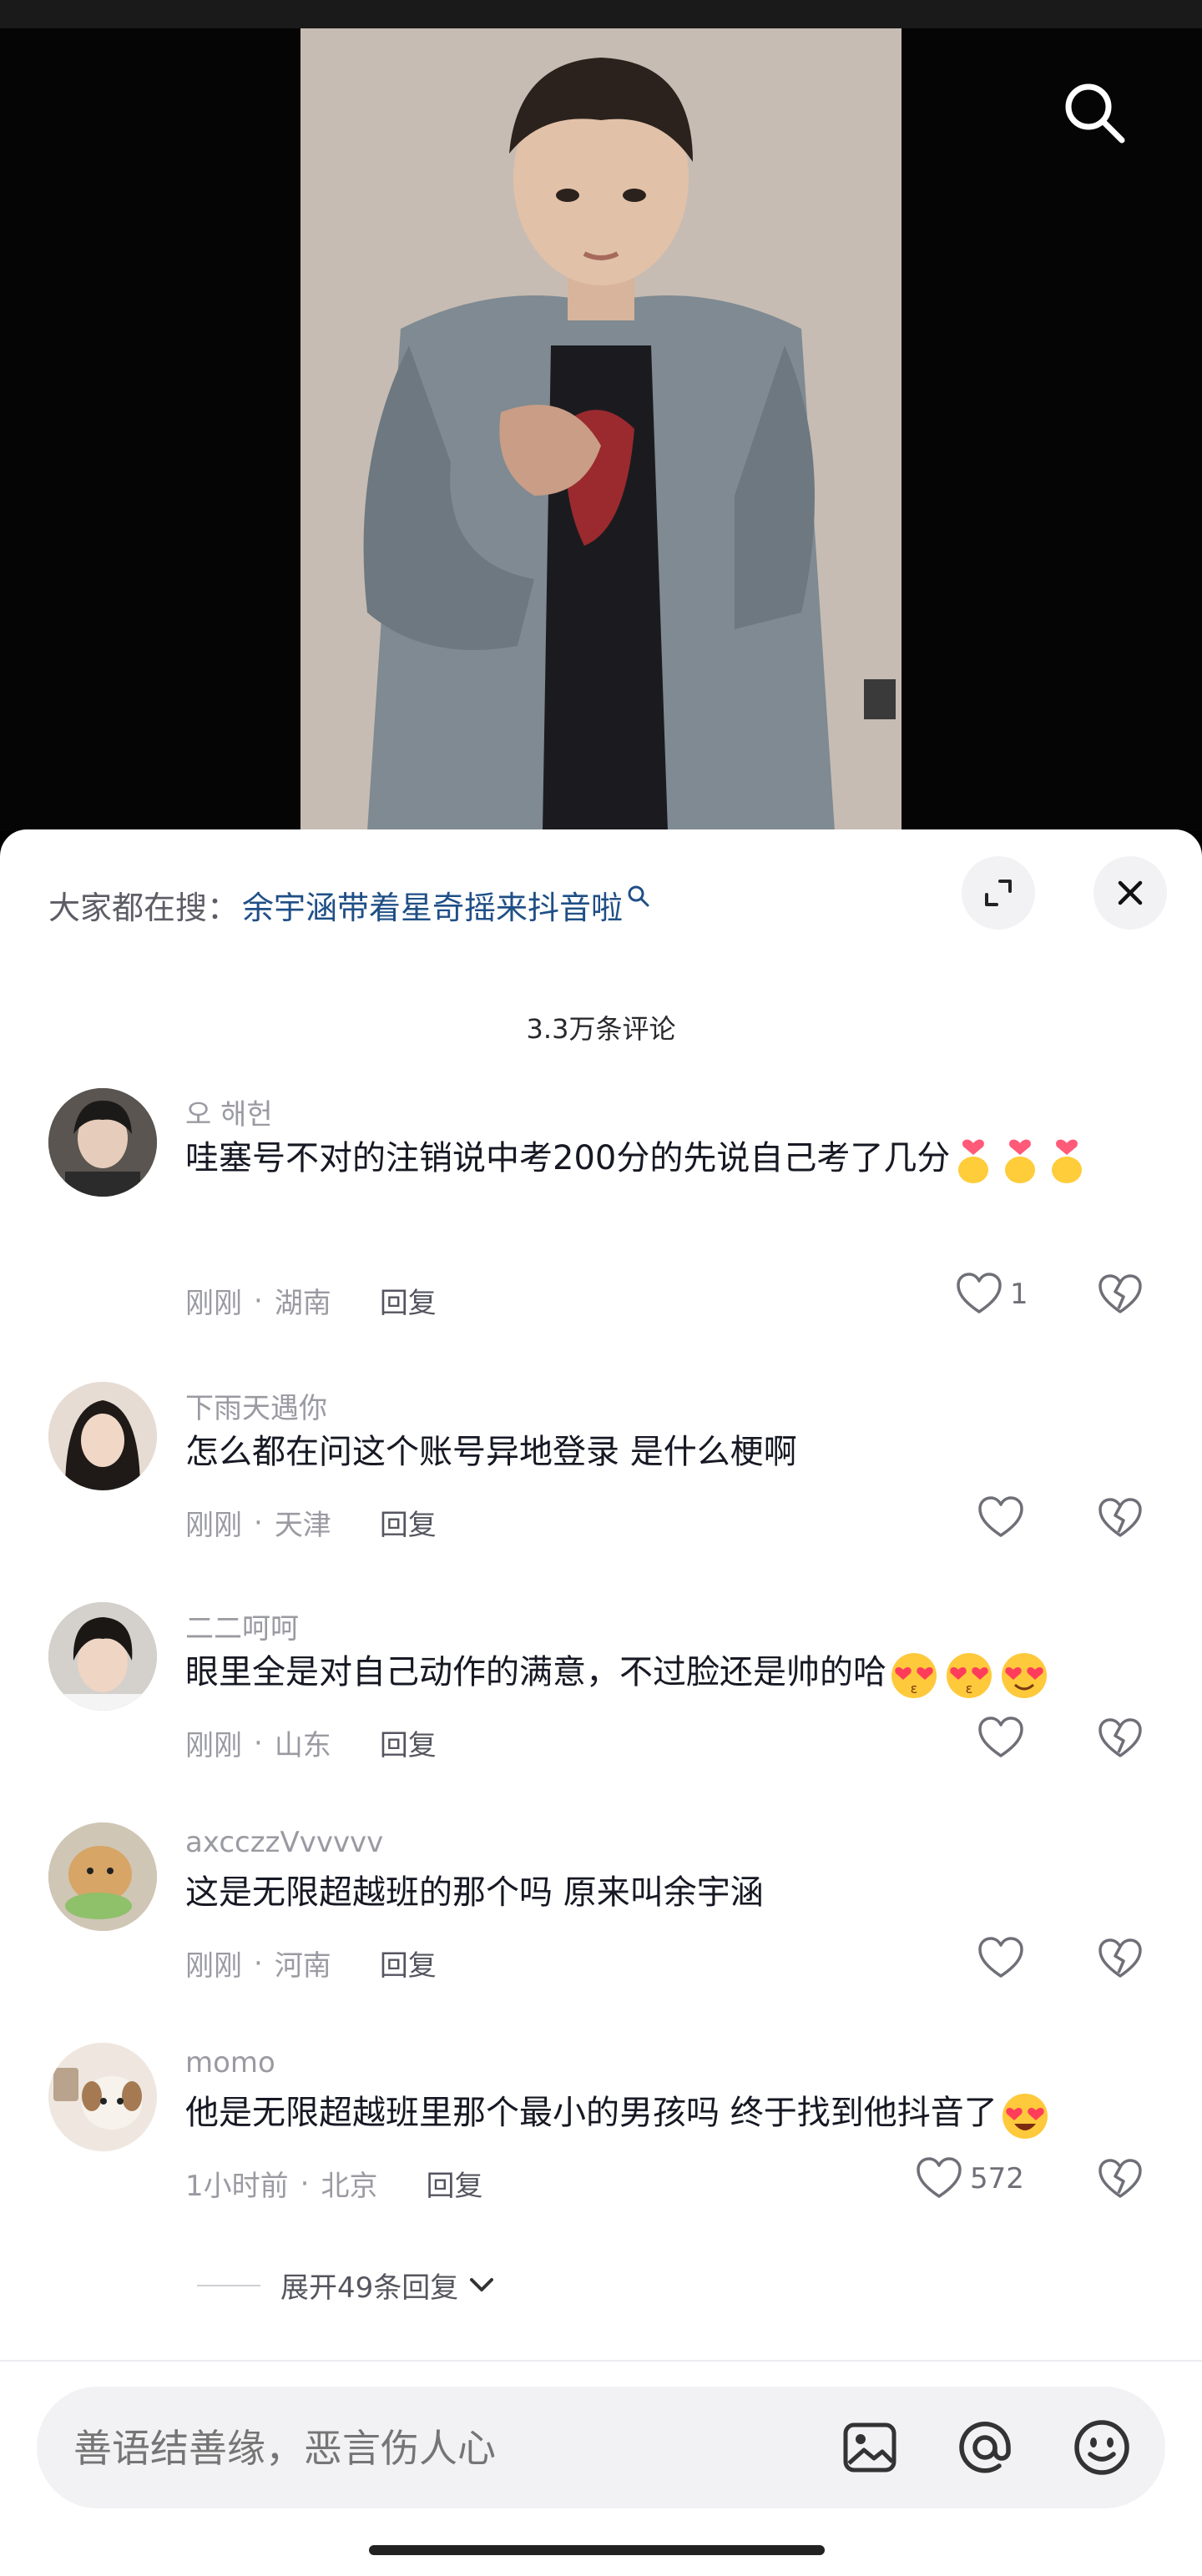  What do you see at coordinates (491, 1452) in the screenshot?
I see `comment-text-body: 怎么都在问这个账号异地登录 是什么梗啊` at bounding box center [491, 1452].